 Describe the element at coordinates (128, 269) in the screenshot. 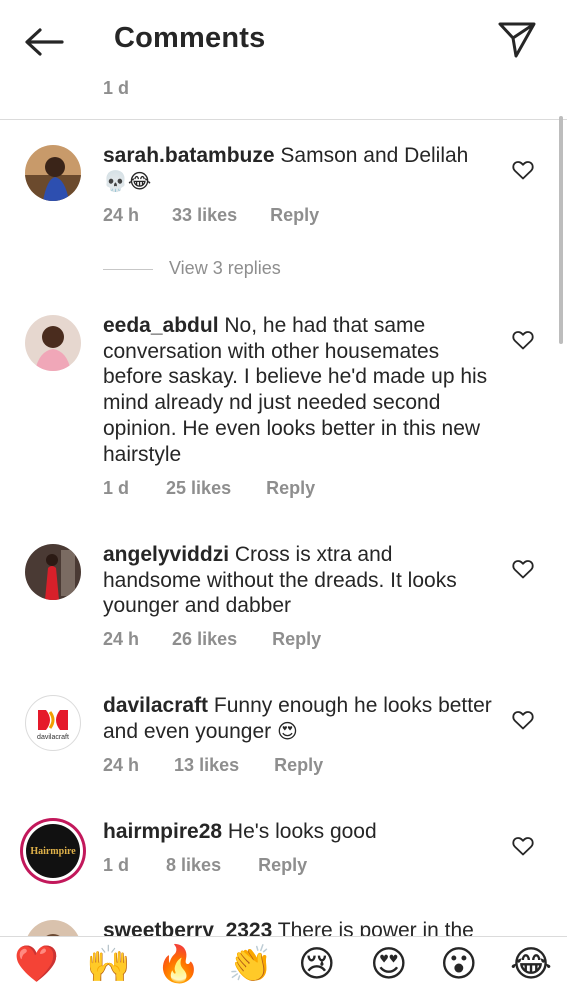

I see `view-replies-line` at that location.